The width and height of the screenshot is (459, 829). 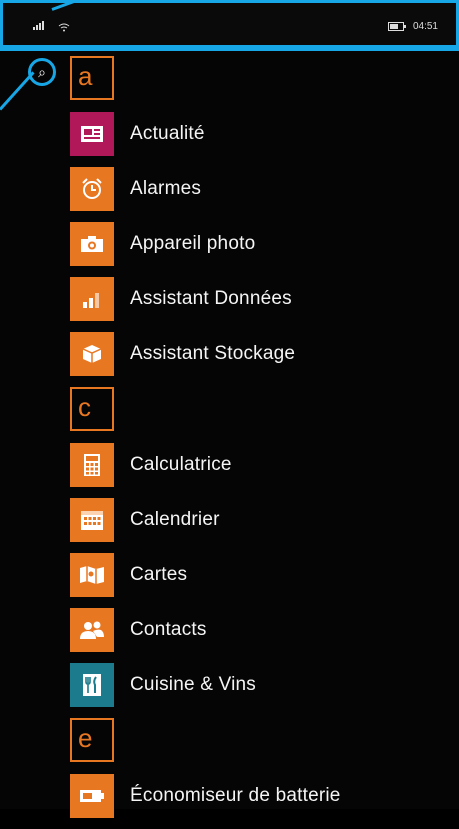 I want to click on app-item-alarmes: Alarmes, so click(x=260, y=189).